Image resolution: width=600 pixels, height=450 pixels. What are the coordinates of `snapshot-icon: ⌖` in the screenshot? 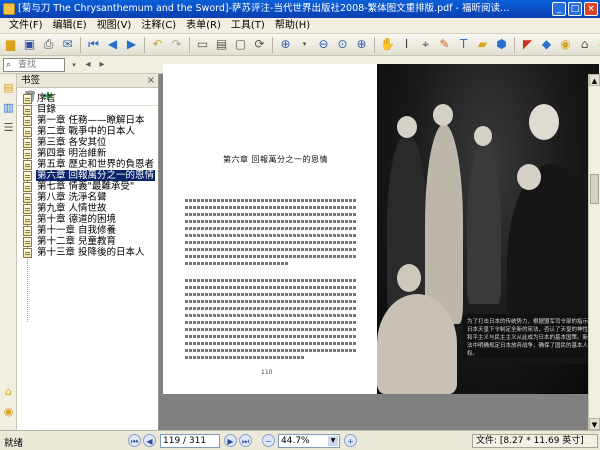 It's located at (425, 44).